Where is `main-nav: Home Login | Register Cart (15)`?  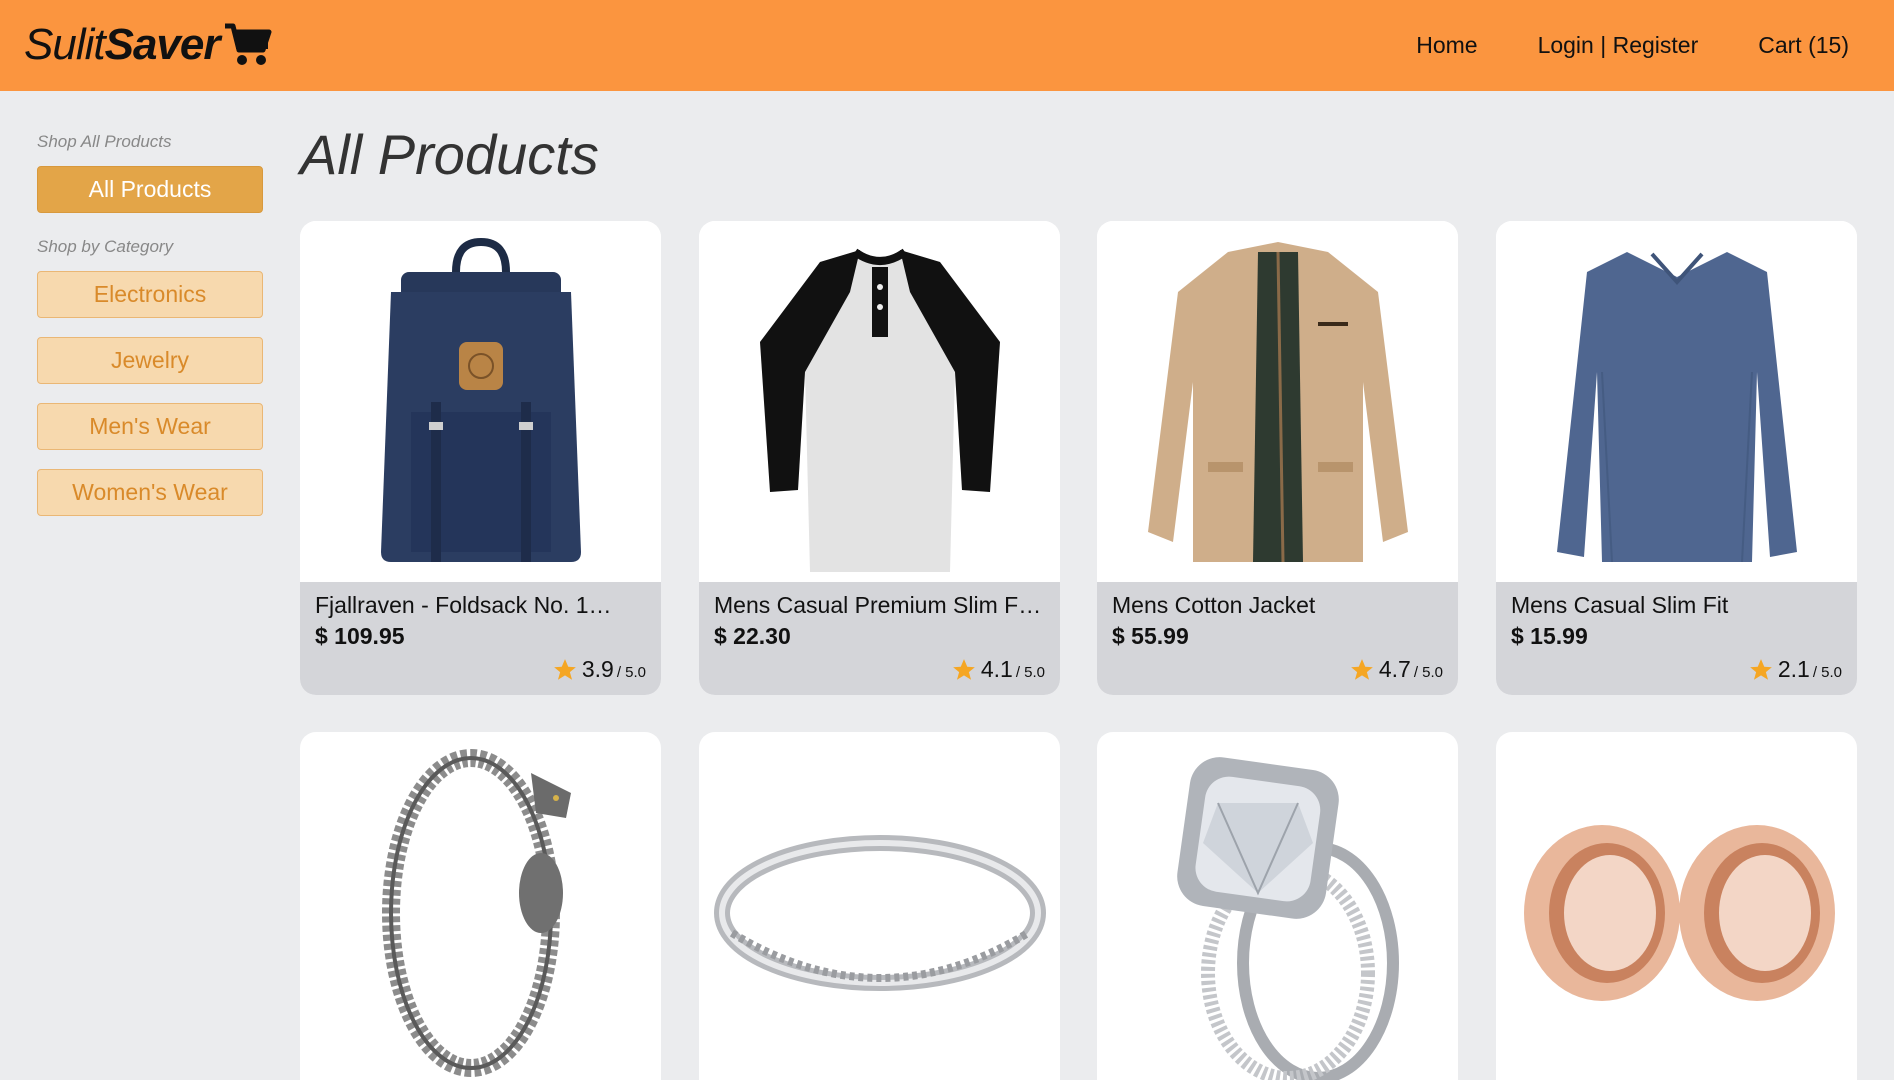
main-nav: Home Login | Register Cart (15) is located at coordinates (1655, 45).